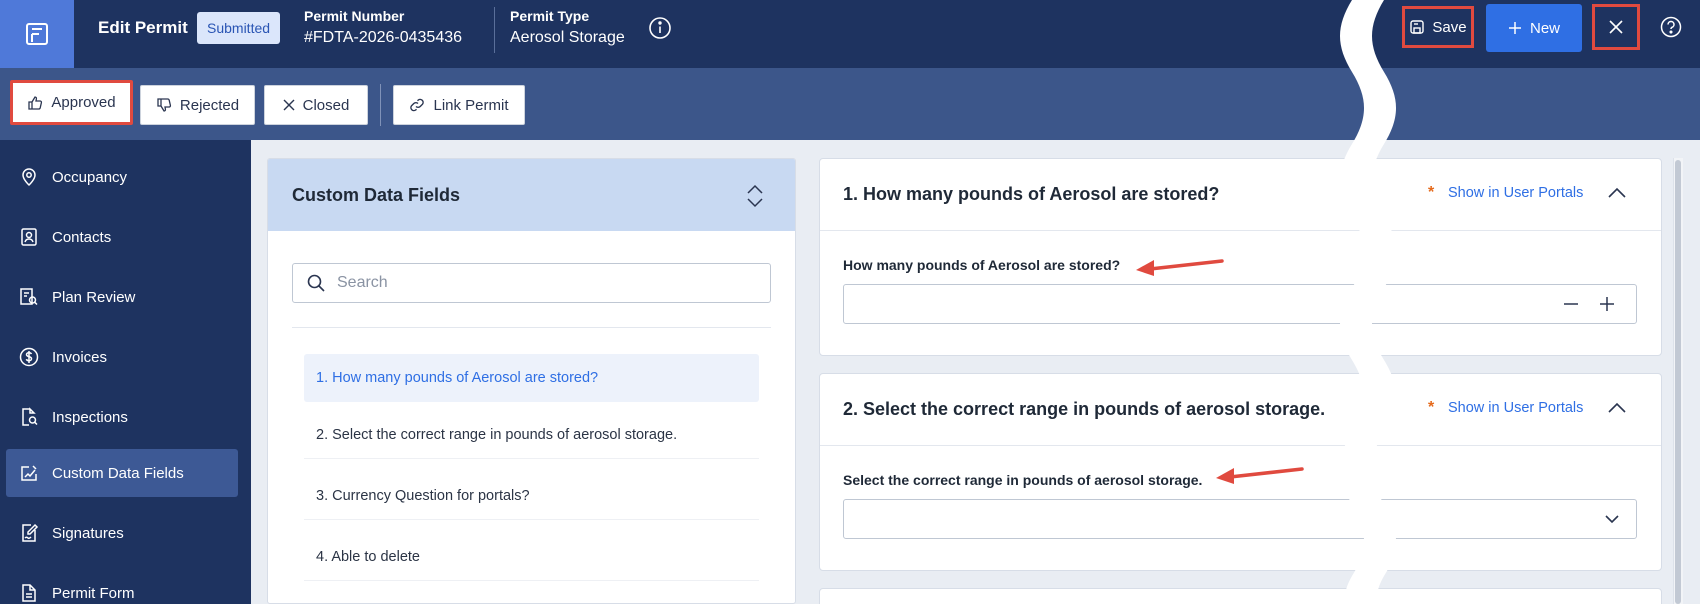 Image resolution: width=1700 pixels, height=604 pixels. What do you see at coordinates (1678, 382) in the screenshot?
I see `scrollbar-thumb` at bounding box center [1678, 382].